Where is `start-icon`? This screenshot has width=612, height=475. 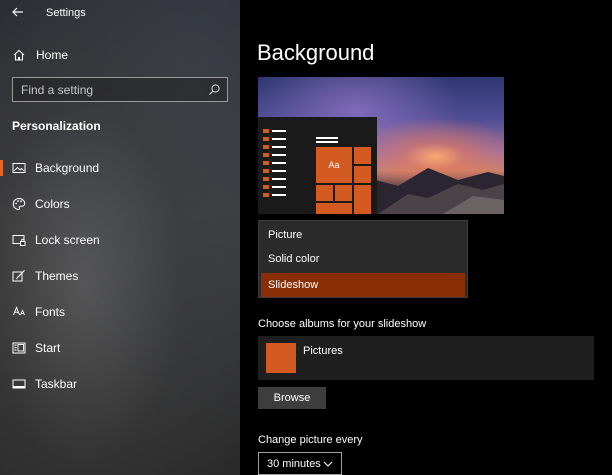 start-icon is located at coordinates (19, 348).